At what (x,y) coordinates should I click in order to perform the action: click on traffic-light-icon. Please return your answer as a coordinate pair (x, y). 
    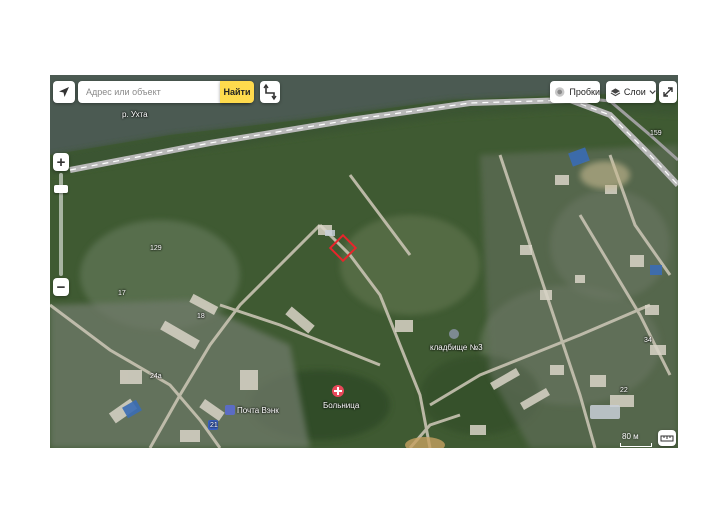
    Looking at the image, I should click on (559, 92).